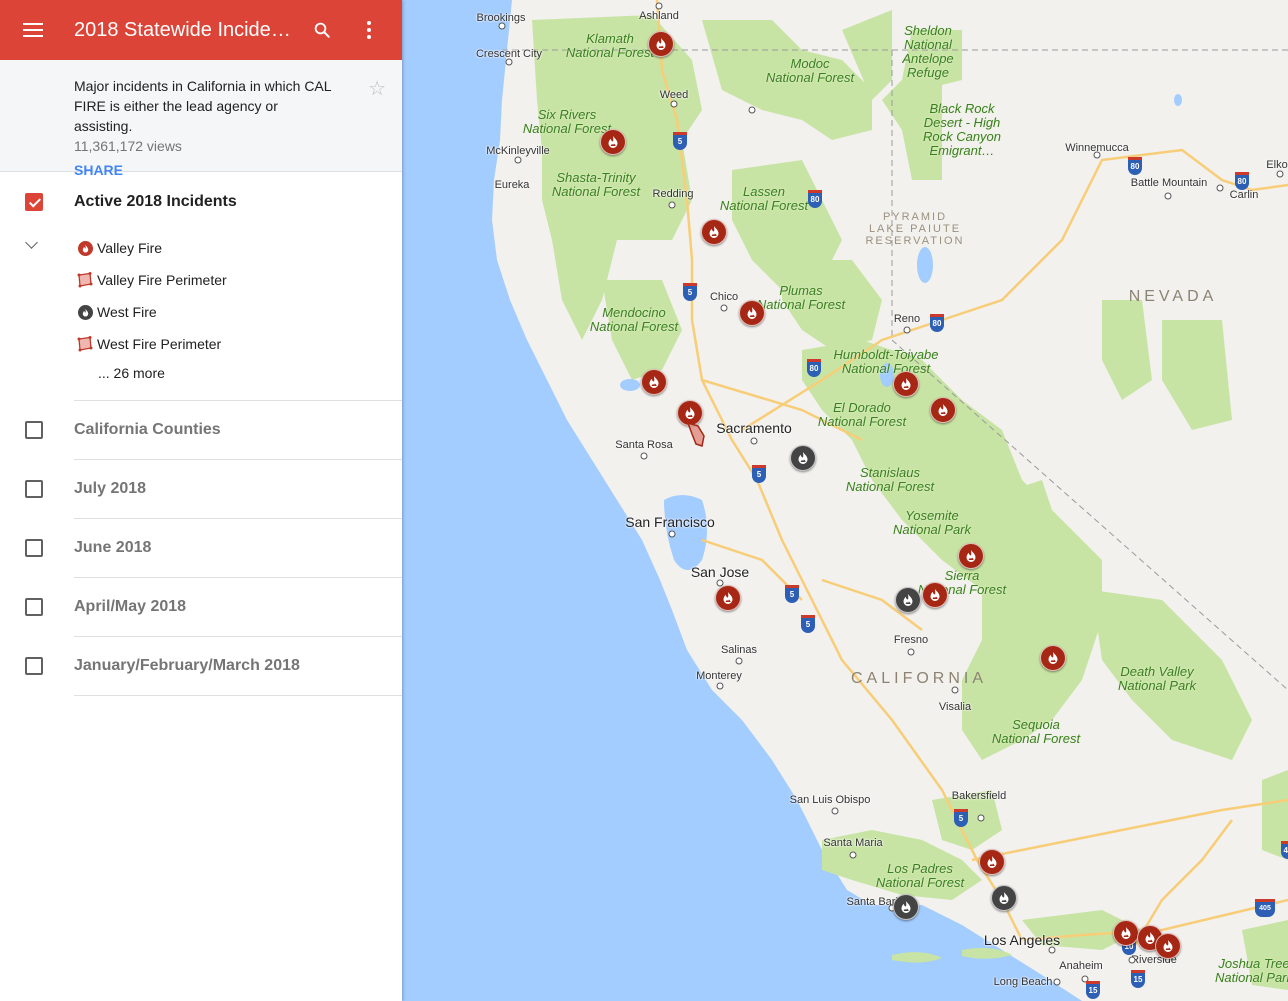  I want to click on fire-red-icon, so click(85, 248).